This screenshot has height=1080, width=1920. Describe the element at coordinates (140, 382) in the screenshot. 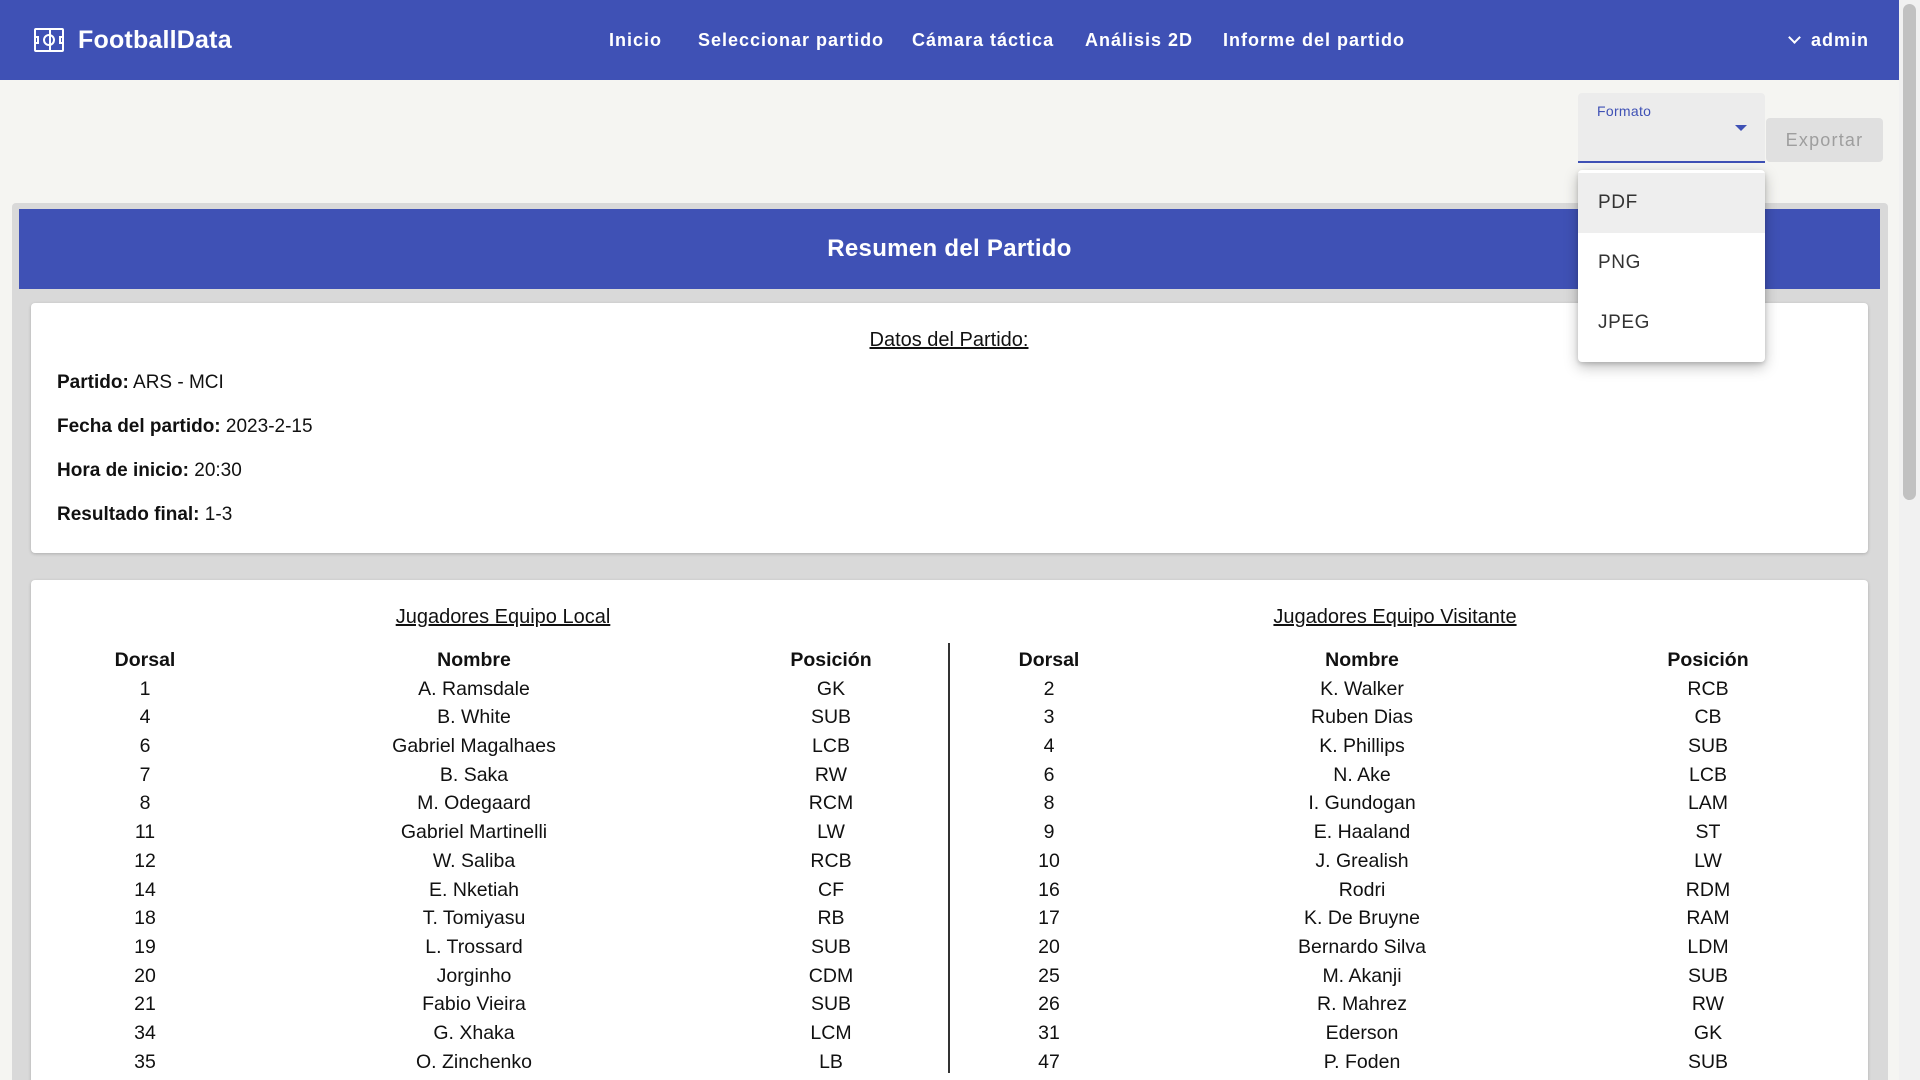

I see `info-partido: Partido: ARS - MCI` at that location.